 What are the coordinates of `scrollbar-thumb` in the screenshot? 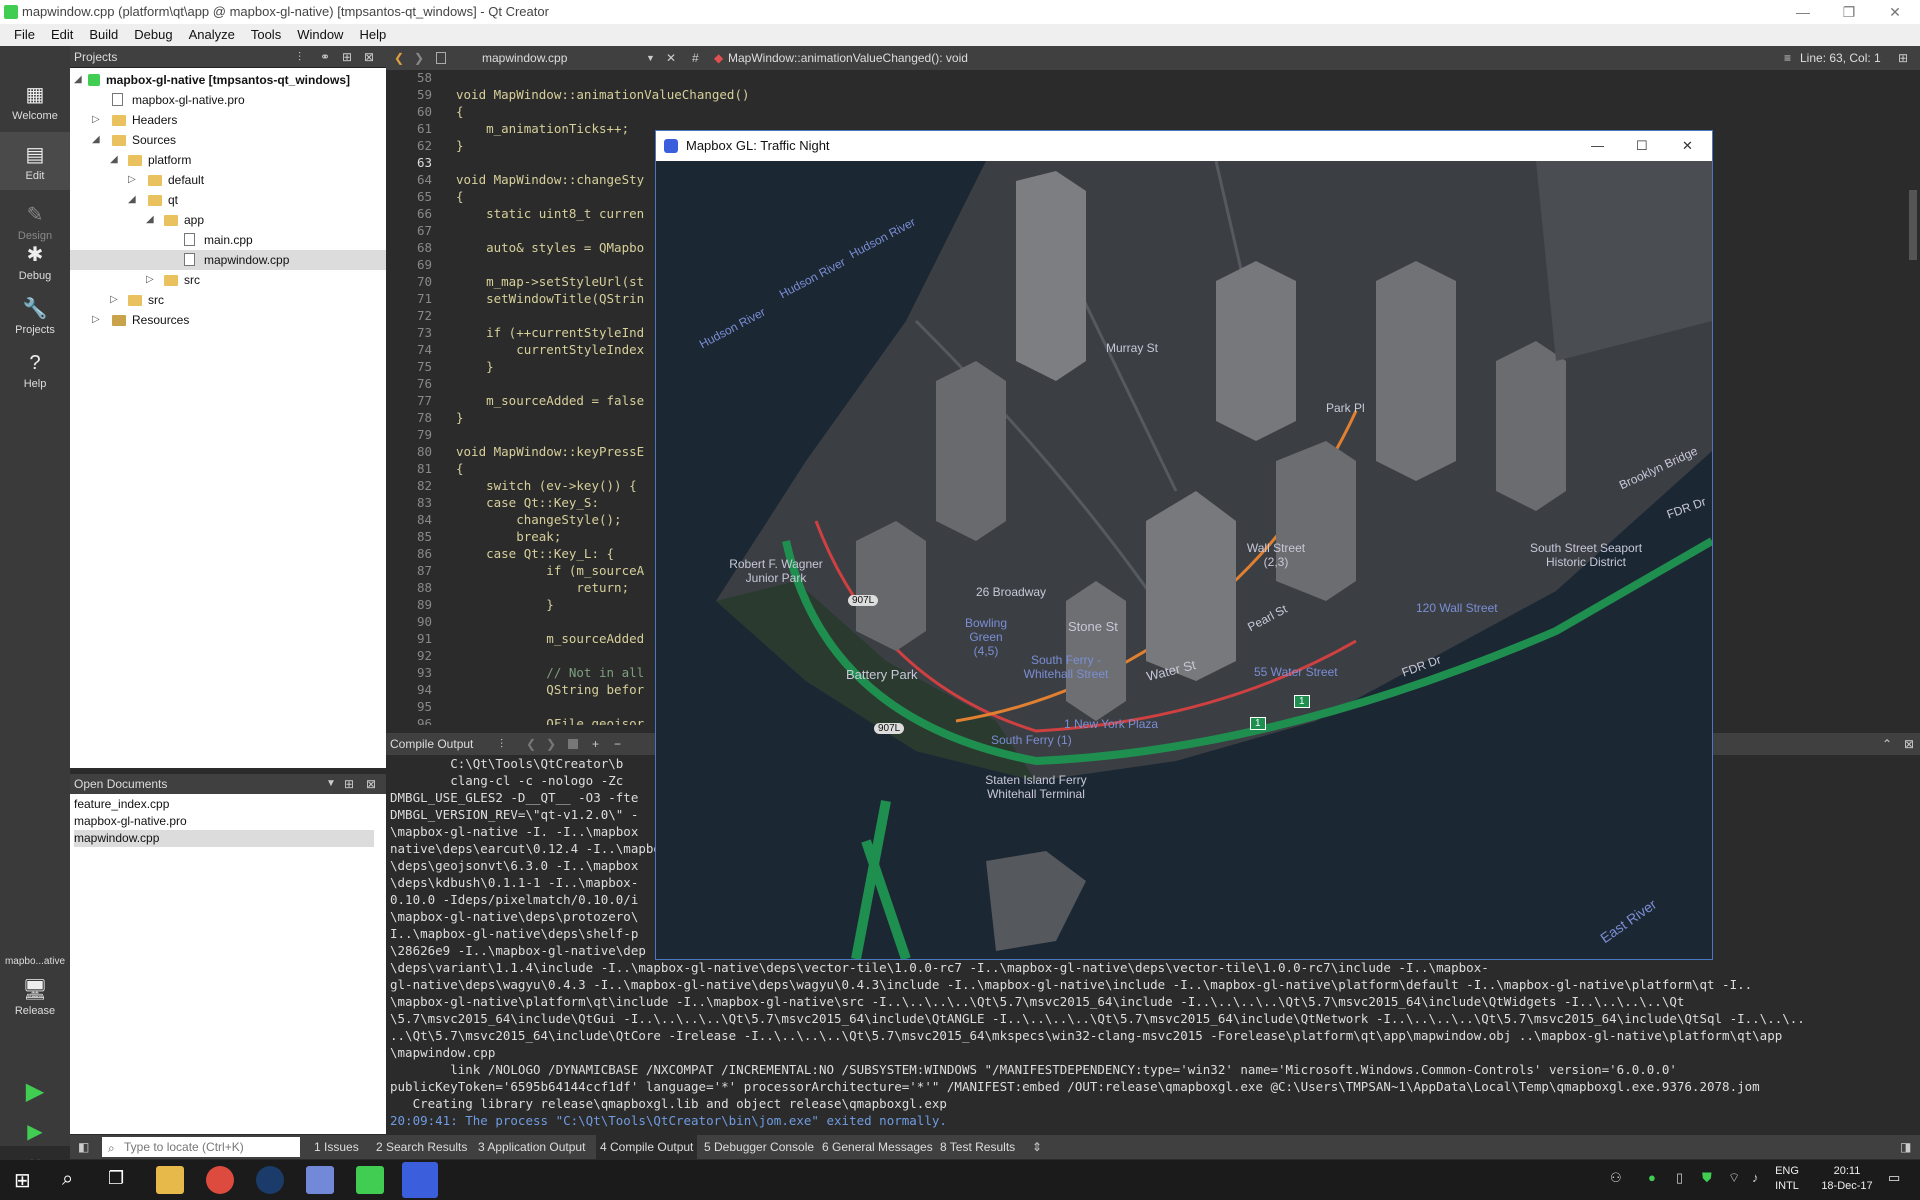 It's located at (1913, 225).